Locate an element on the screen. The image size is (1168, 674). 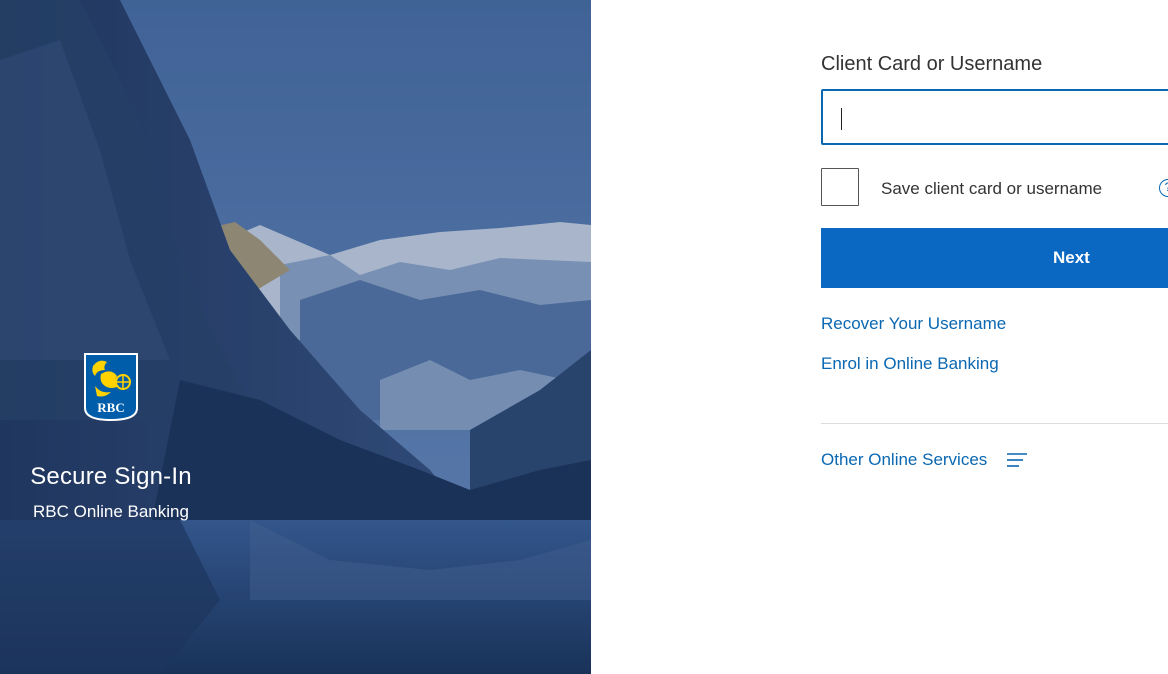
help-circle-icon: ? is located at coordinates (1163, 188).